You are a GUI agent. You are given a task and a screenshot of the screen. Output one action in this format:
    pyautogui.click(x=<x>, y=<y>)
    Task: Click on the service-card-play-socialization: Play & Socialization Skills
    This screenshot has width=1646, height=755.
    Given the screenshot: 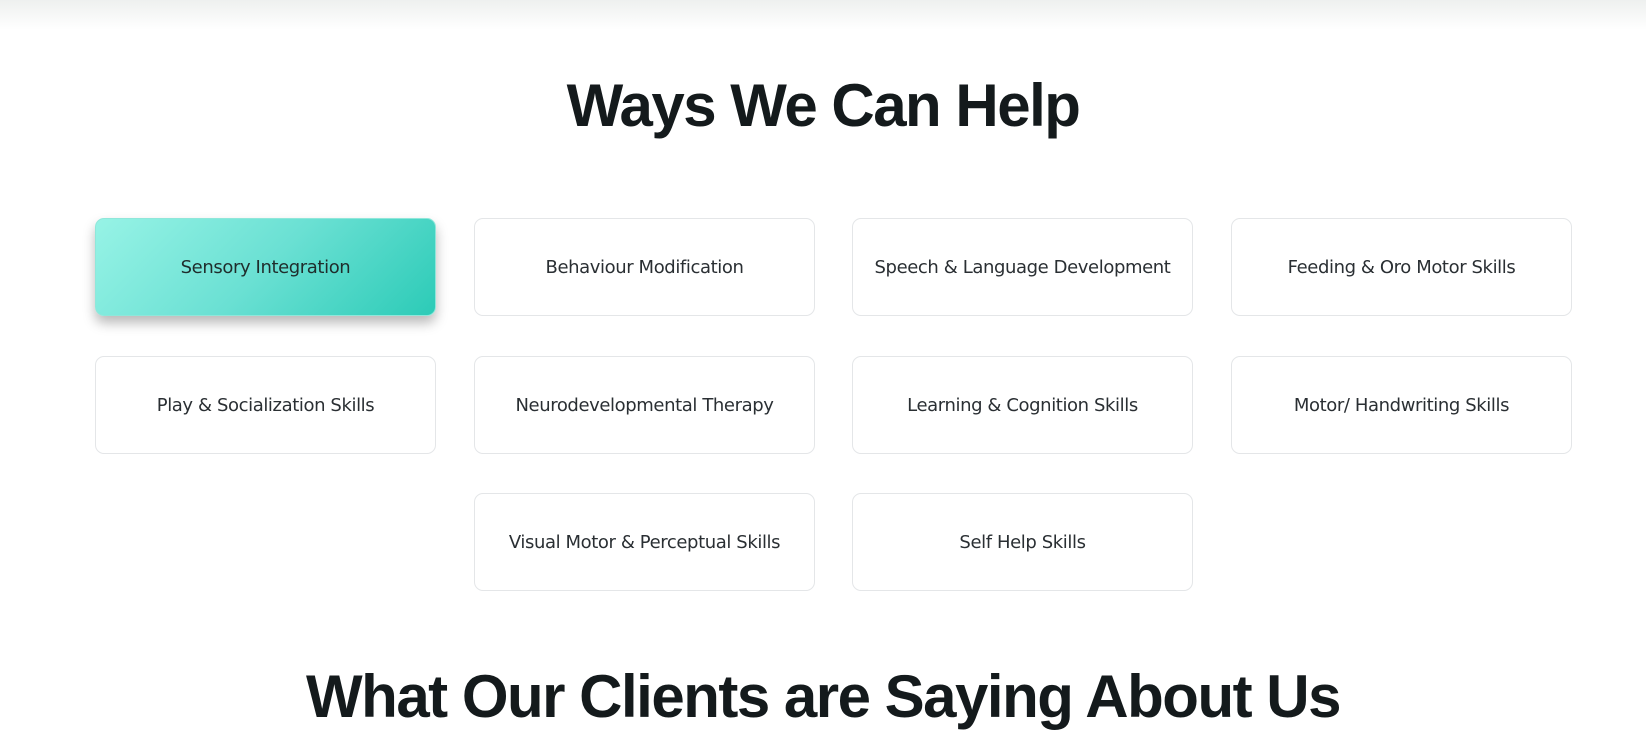 What is the action you would take?
    pyautogui.click(x=265, y=405)
    